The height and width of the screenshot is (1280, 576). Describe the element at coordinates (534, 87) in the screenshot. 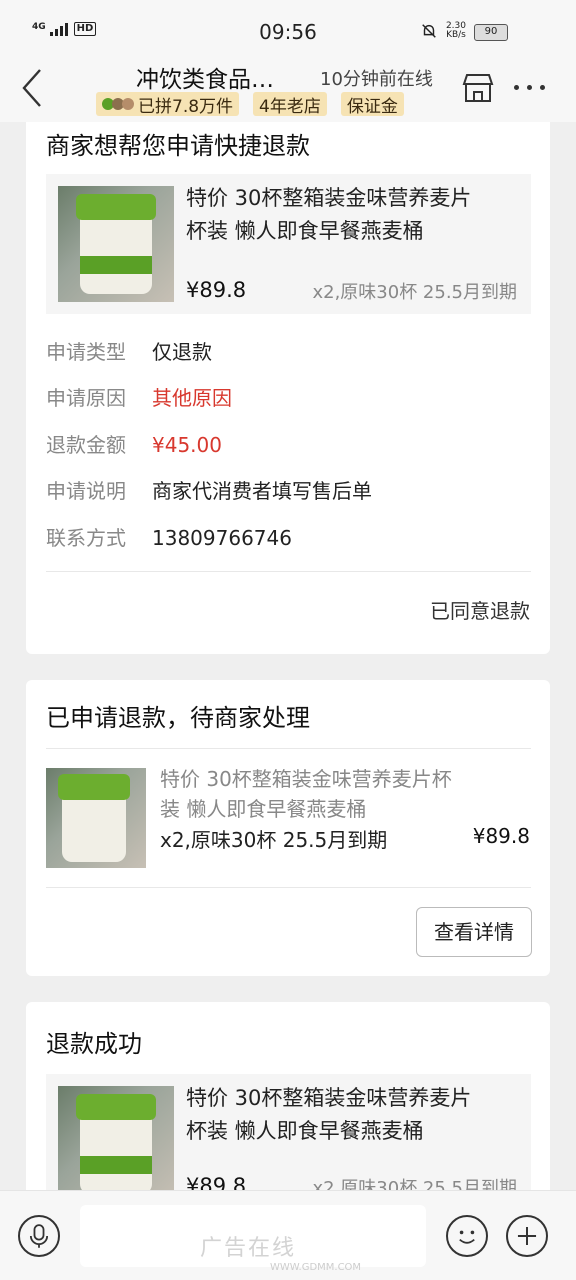

I see `more-options-icon` at that location.